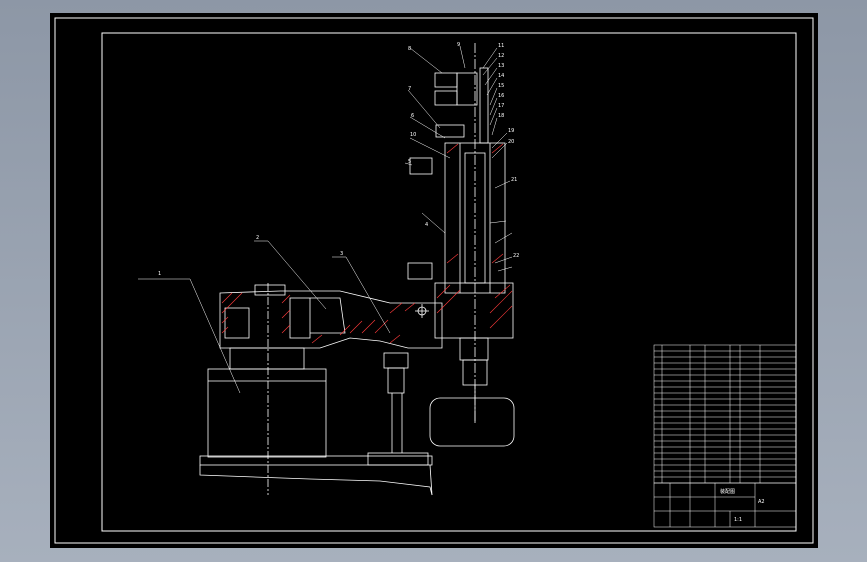 This screenshot has width=867, height=562. What do you see at coordinates (396, 380) in the screenshot?
I see `gripper-body` at bounding box center [396, 380].